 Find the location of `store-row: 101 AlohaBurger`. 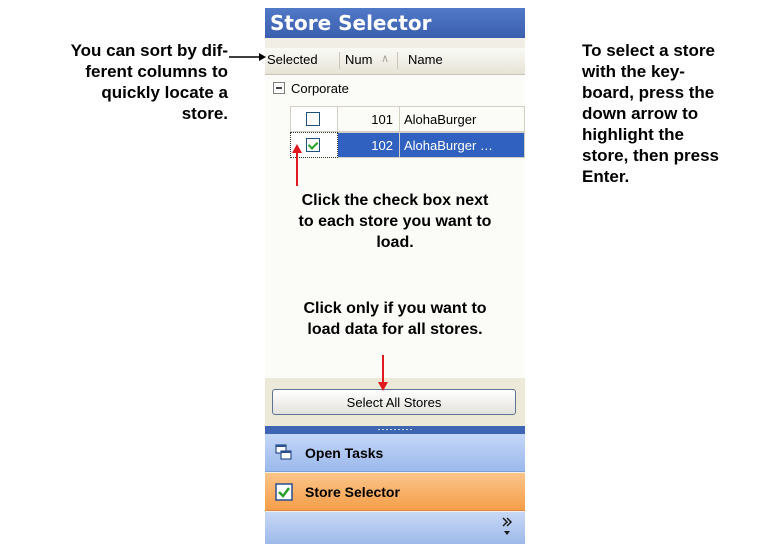

store-row: 101 AlohaBurger is located at coordinates (407, 119).